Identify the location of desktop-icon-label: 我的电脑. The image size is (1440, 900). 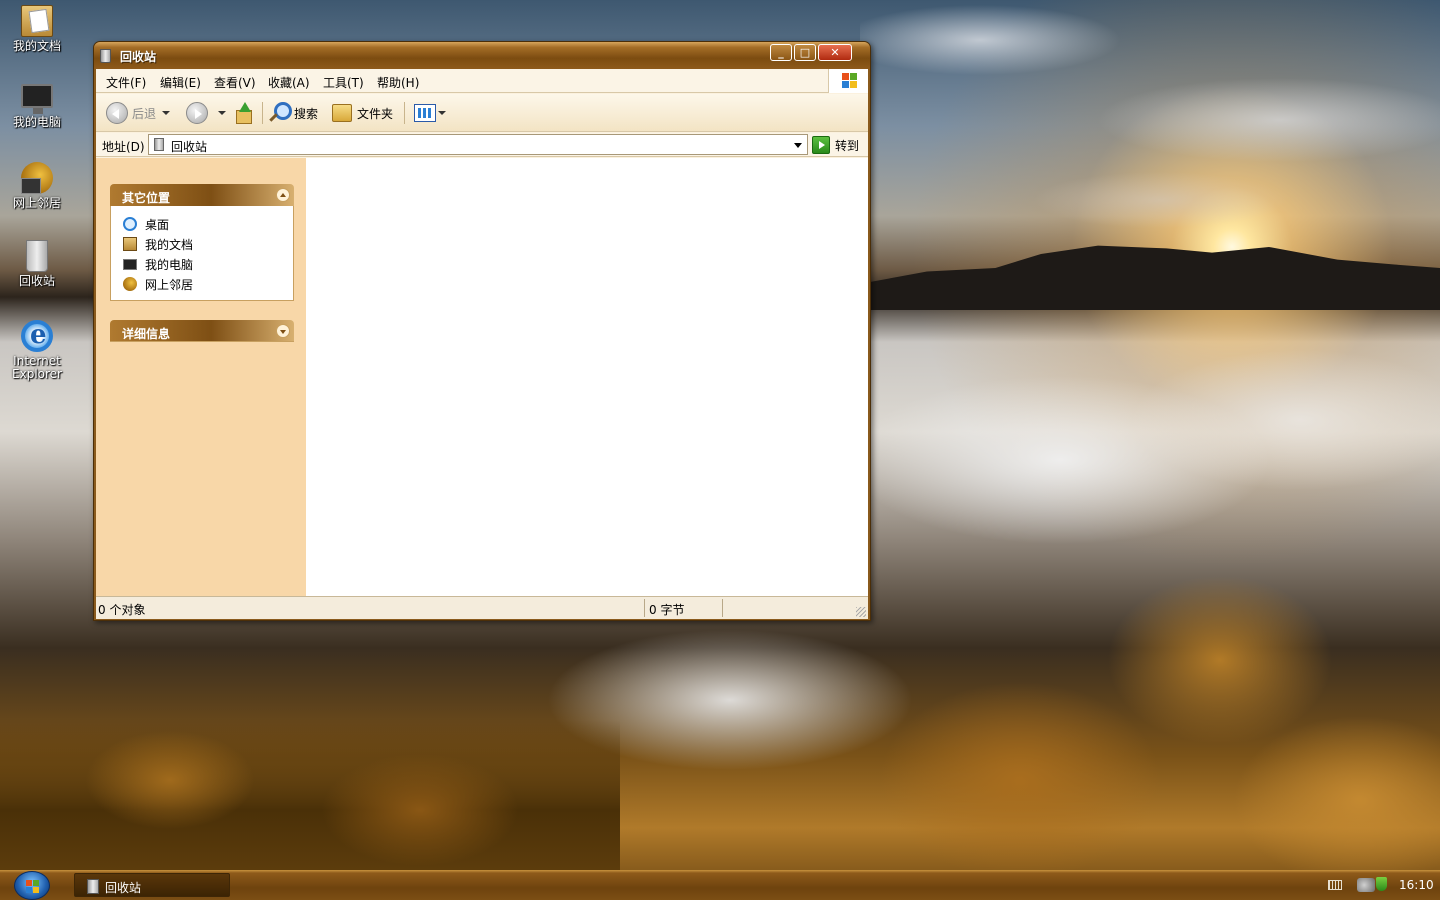
(36, 122).